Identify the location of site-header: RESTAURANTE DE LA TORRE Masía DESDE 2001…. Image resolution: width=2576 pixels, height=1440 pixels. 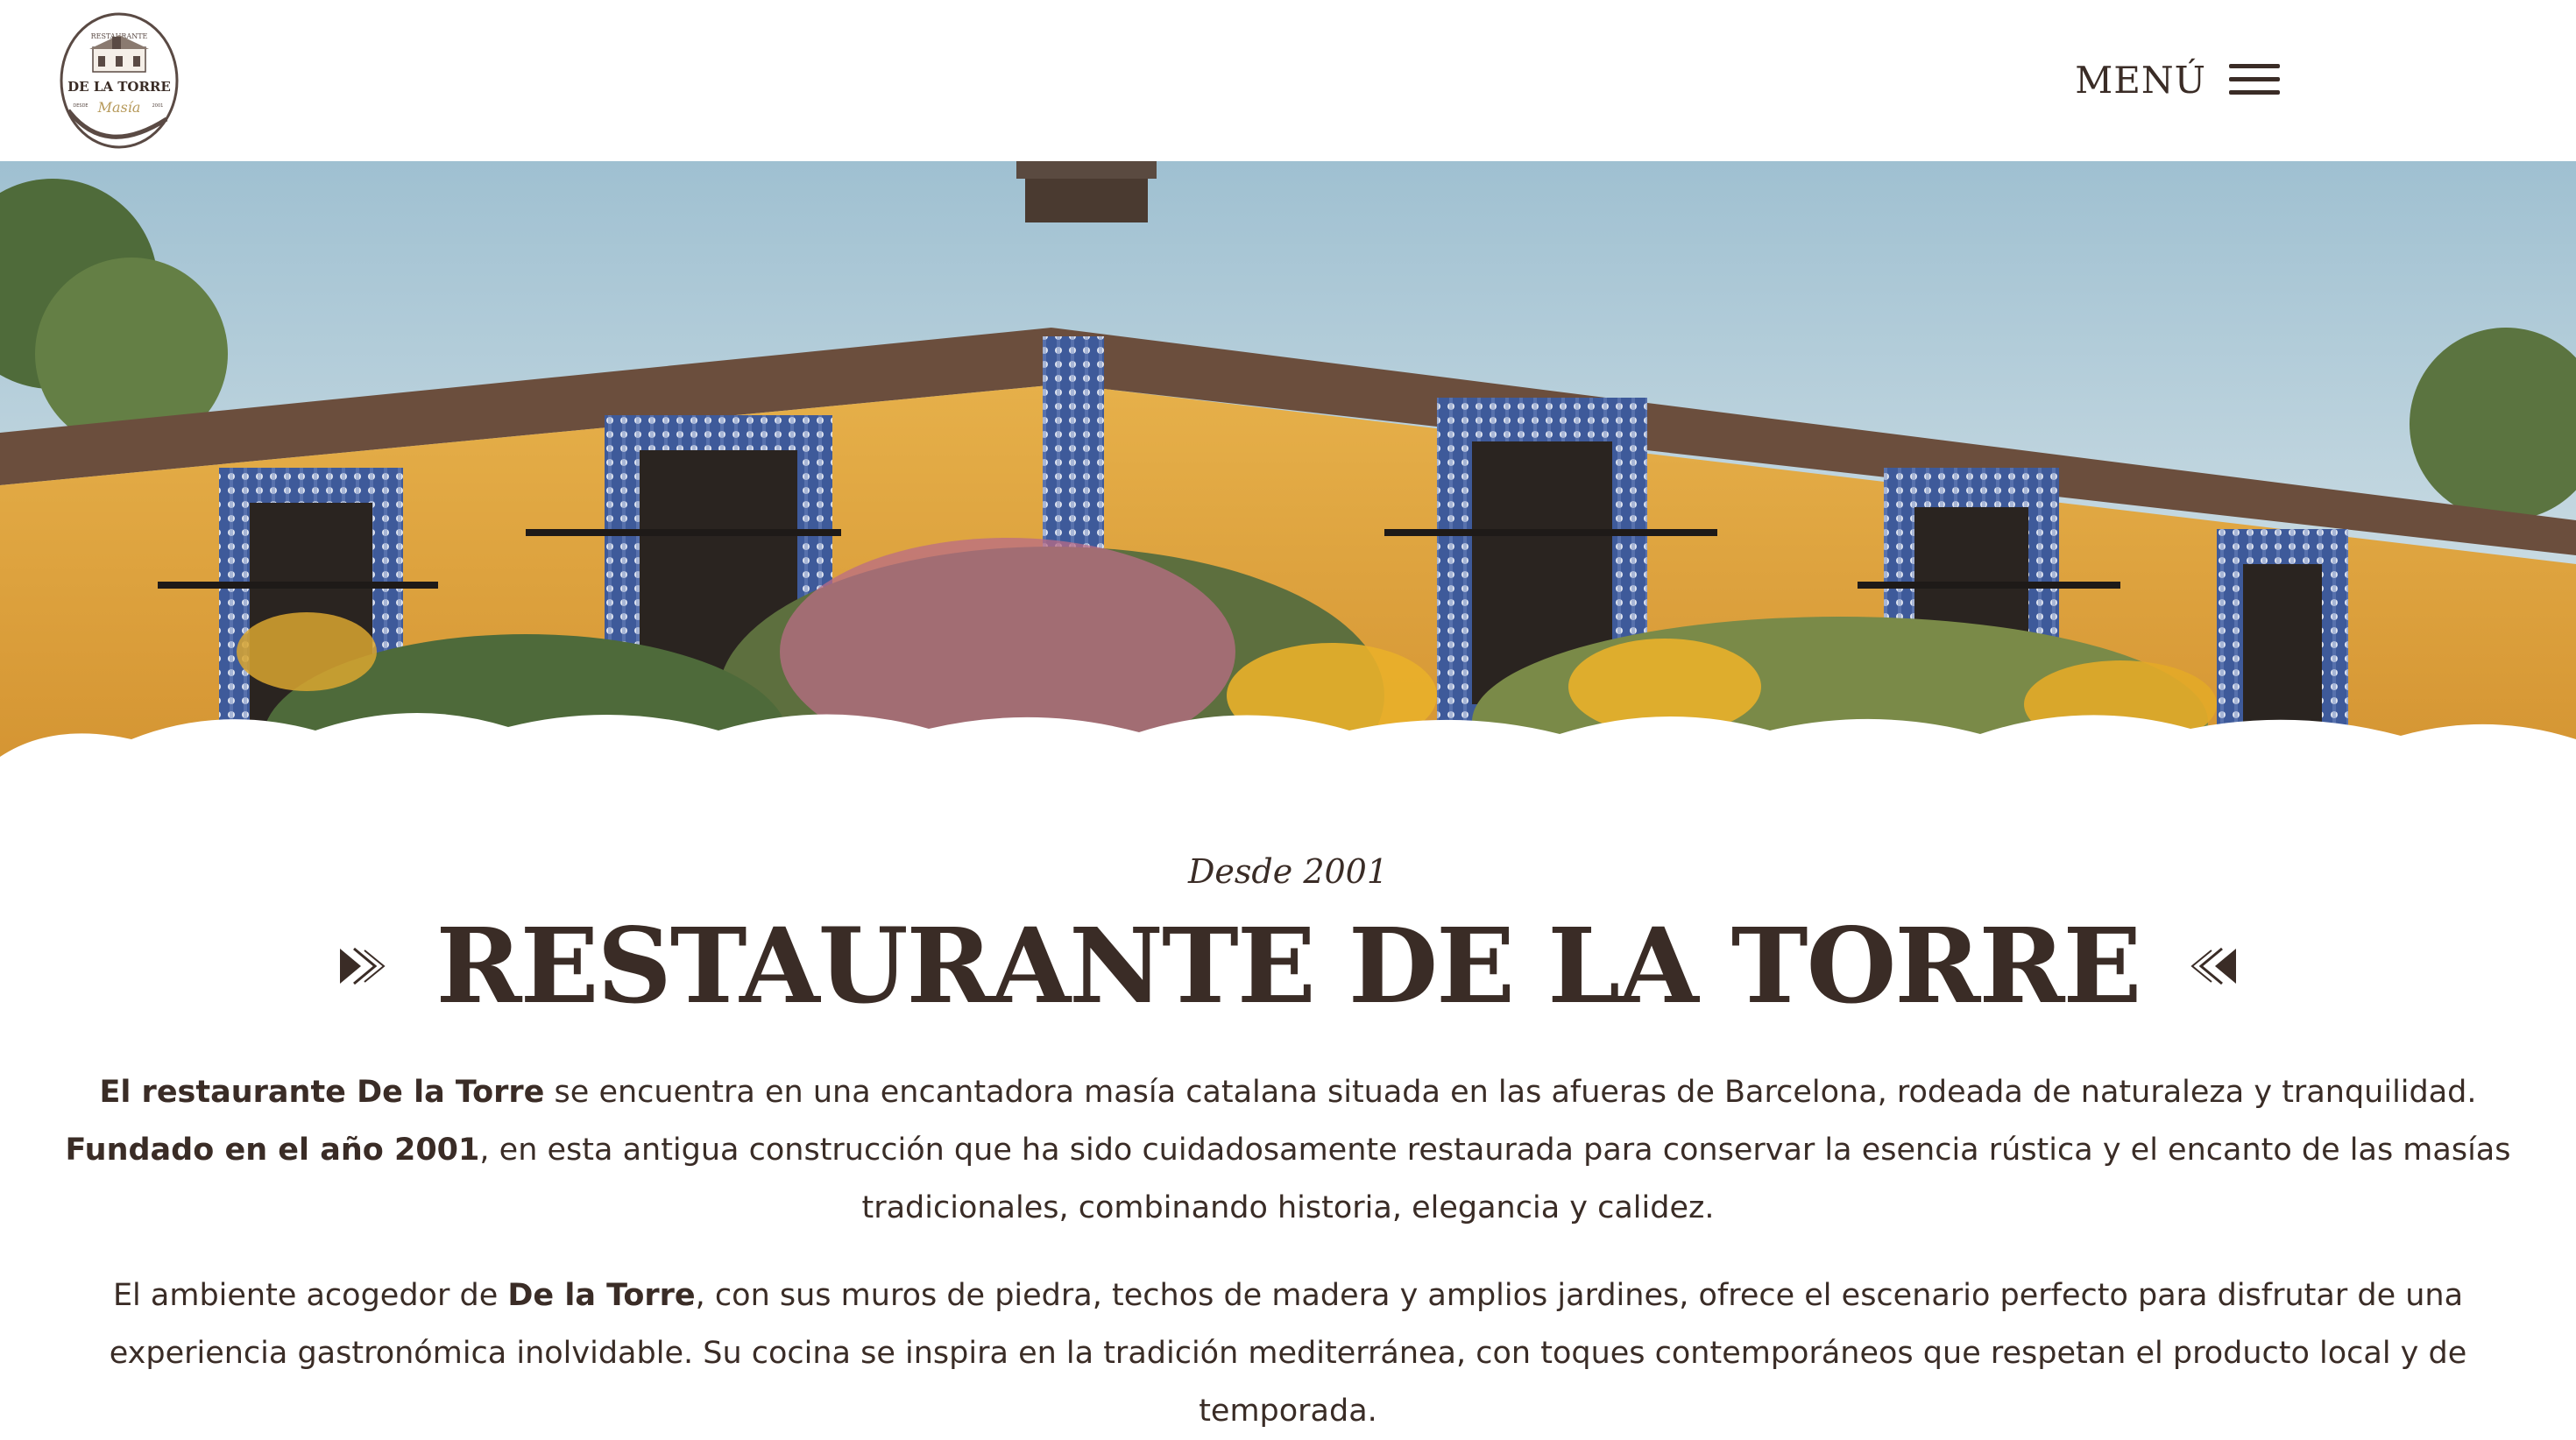
(1288, 80).